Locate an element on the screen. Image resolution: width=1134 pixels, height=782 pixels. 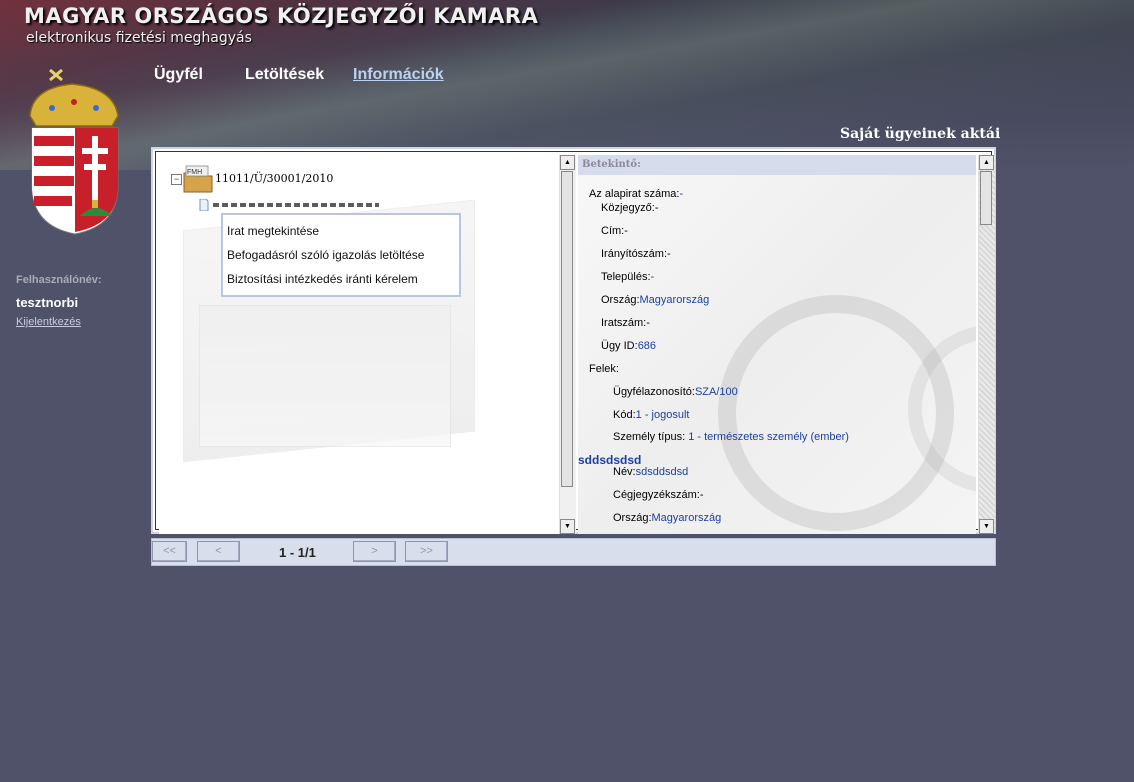
row-iratszam: Iratszám:- is located at coordinates (625, 323).